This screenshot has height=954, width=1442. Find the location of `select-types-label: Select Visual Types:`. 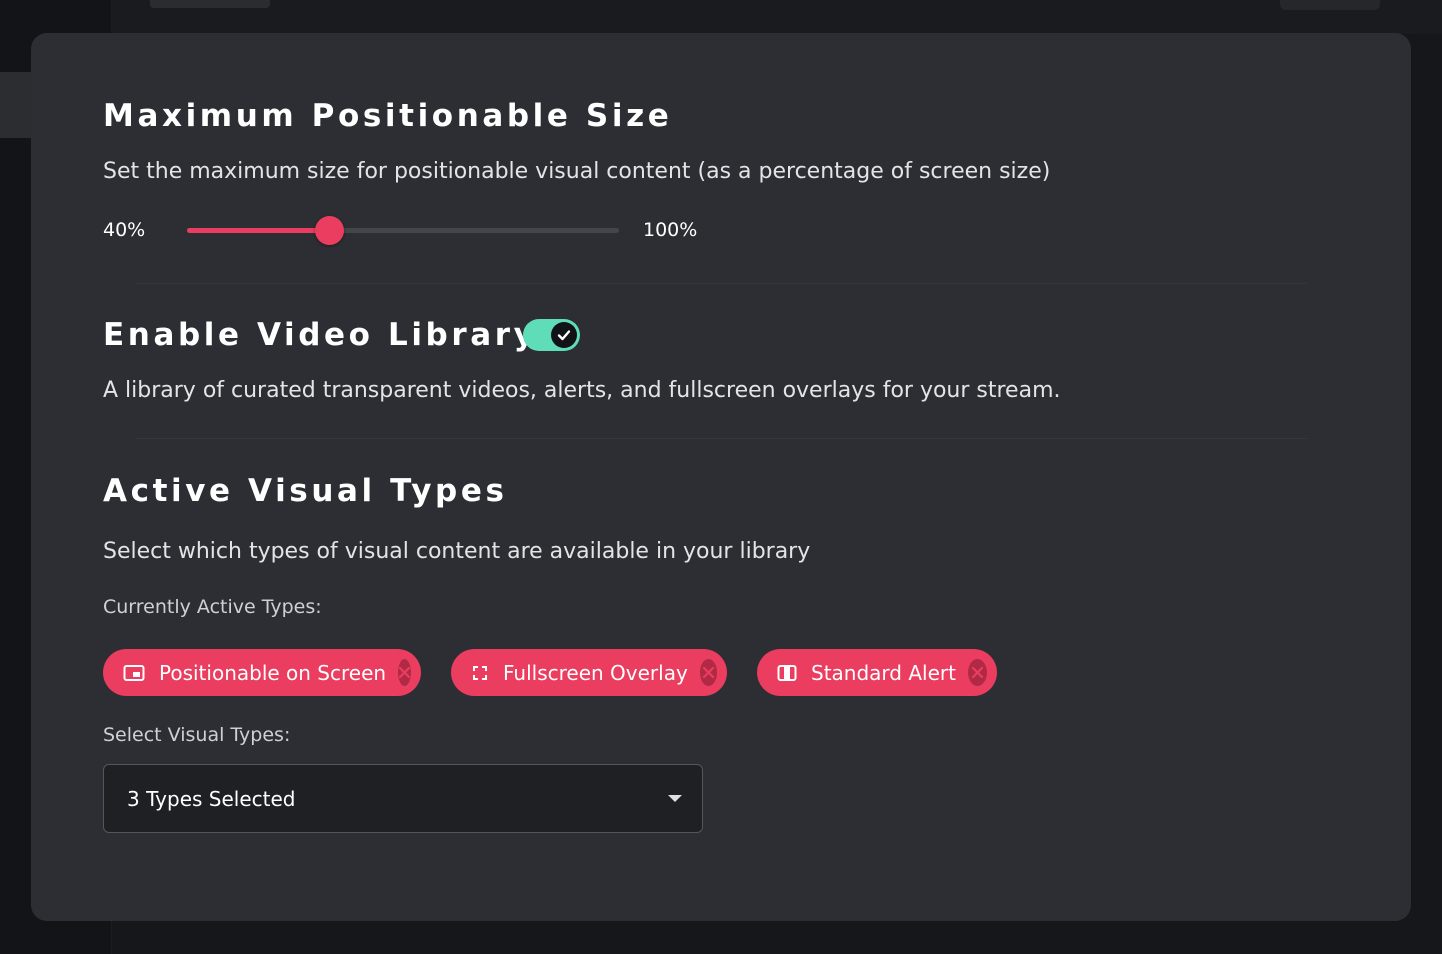

select-types-label: Select Visual Types: is located at coordinates (197, 735).